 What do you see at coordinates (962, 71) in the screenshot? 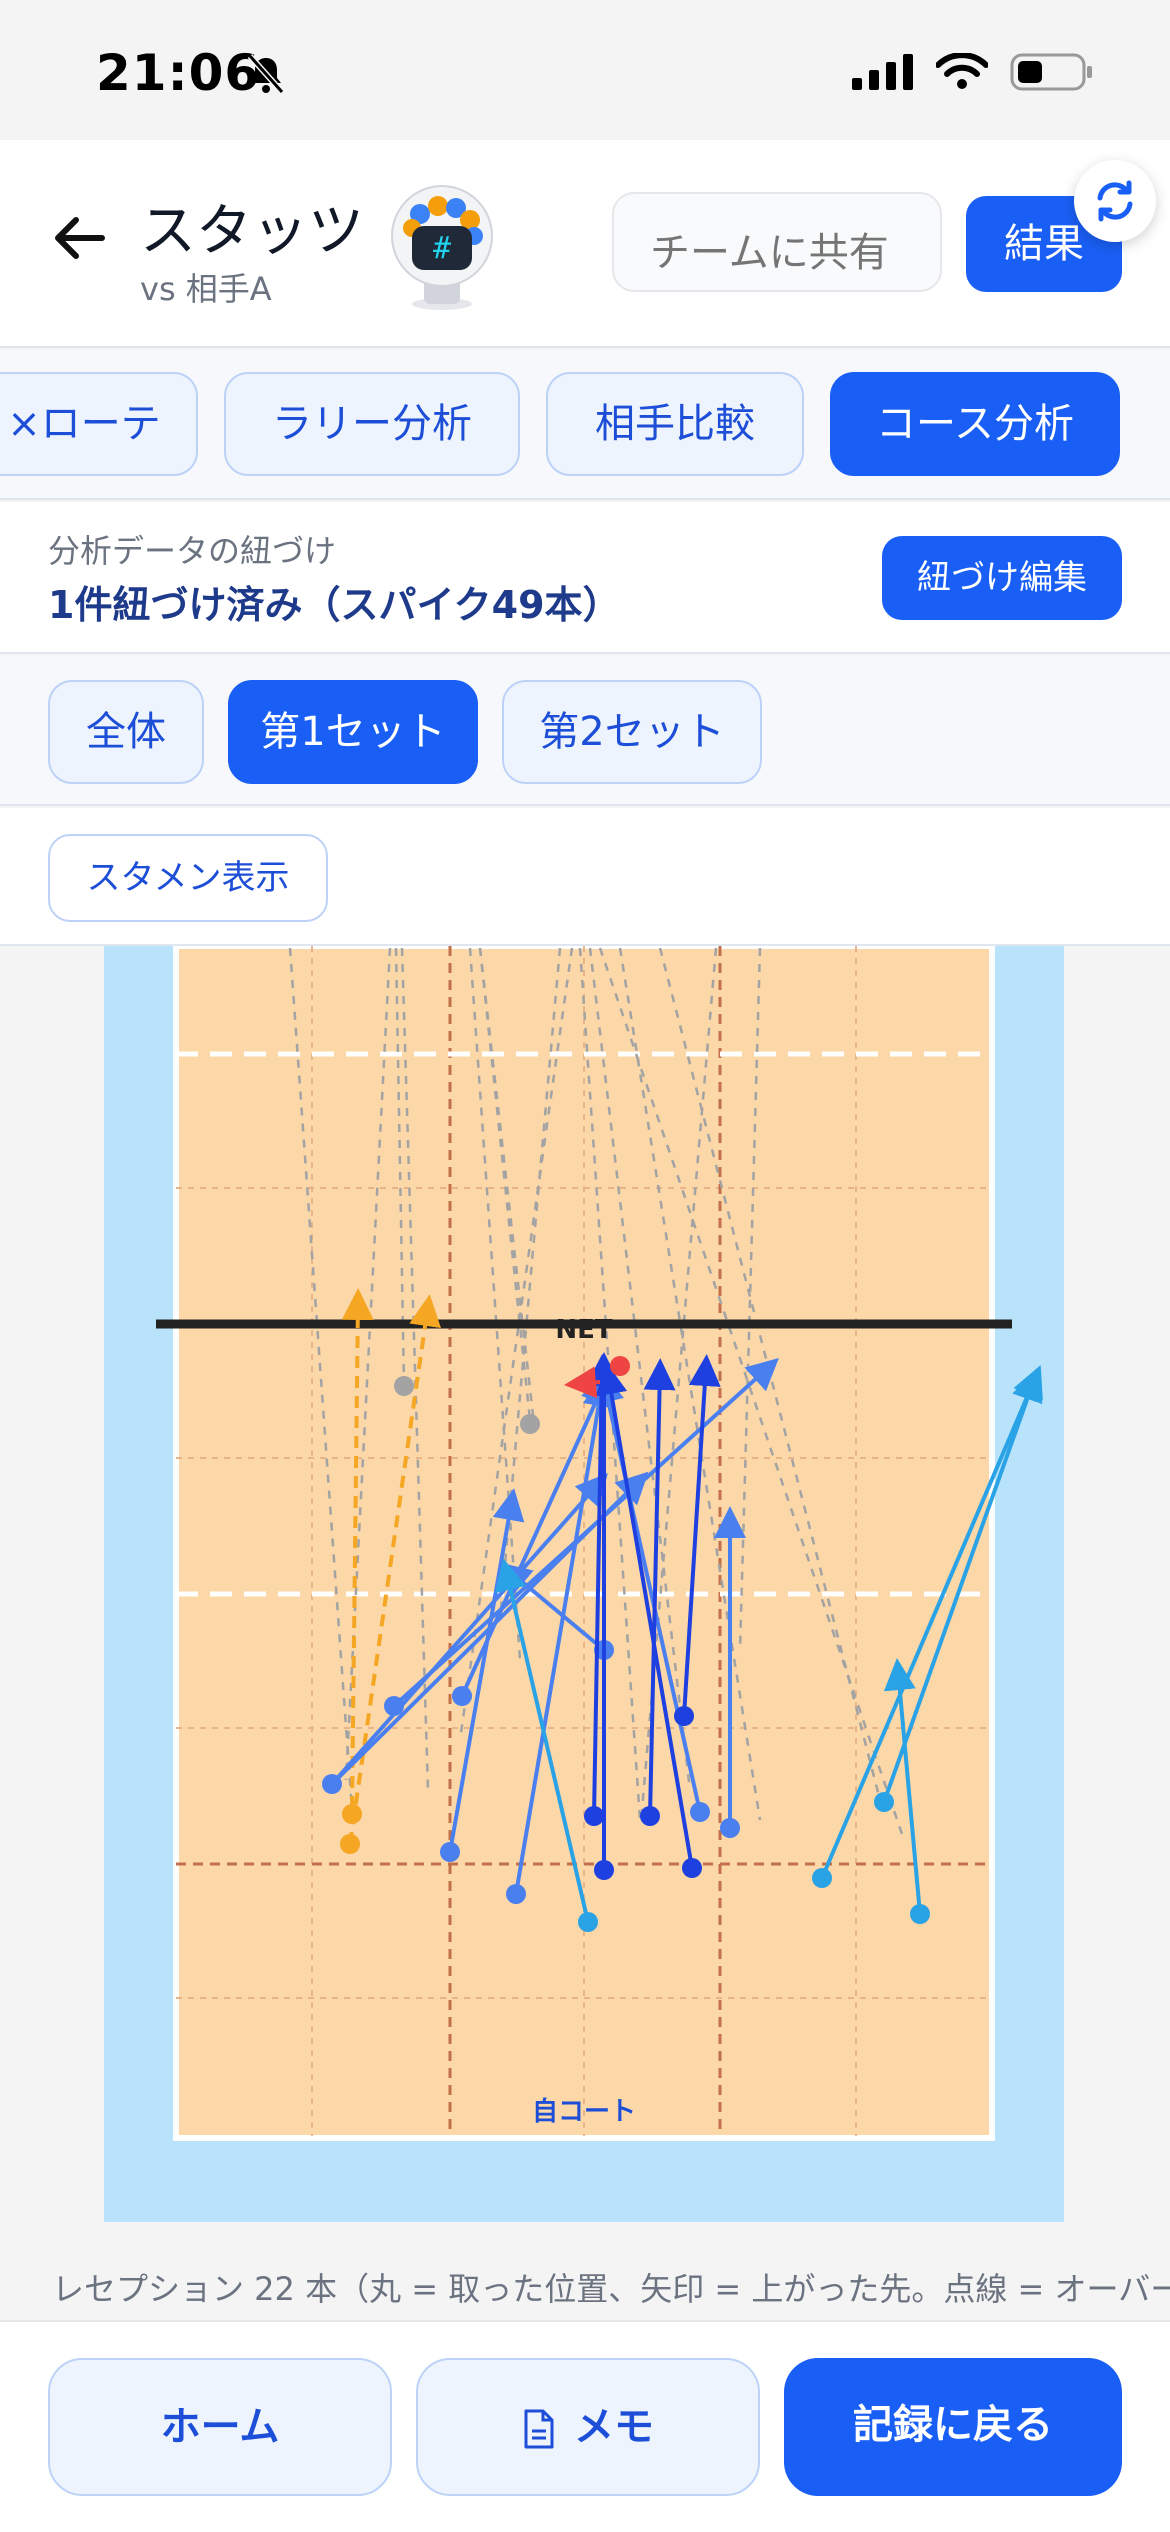
I see `wifi-icon` at bounding box center [962, 71].